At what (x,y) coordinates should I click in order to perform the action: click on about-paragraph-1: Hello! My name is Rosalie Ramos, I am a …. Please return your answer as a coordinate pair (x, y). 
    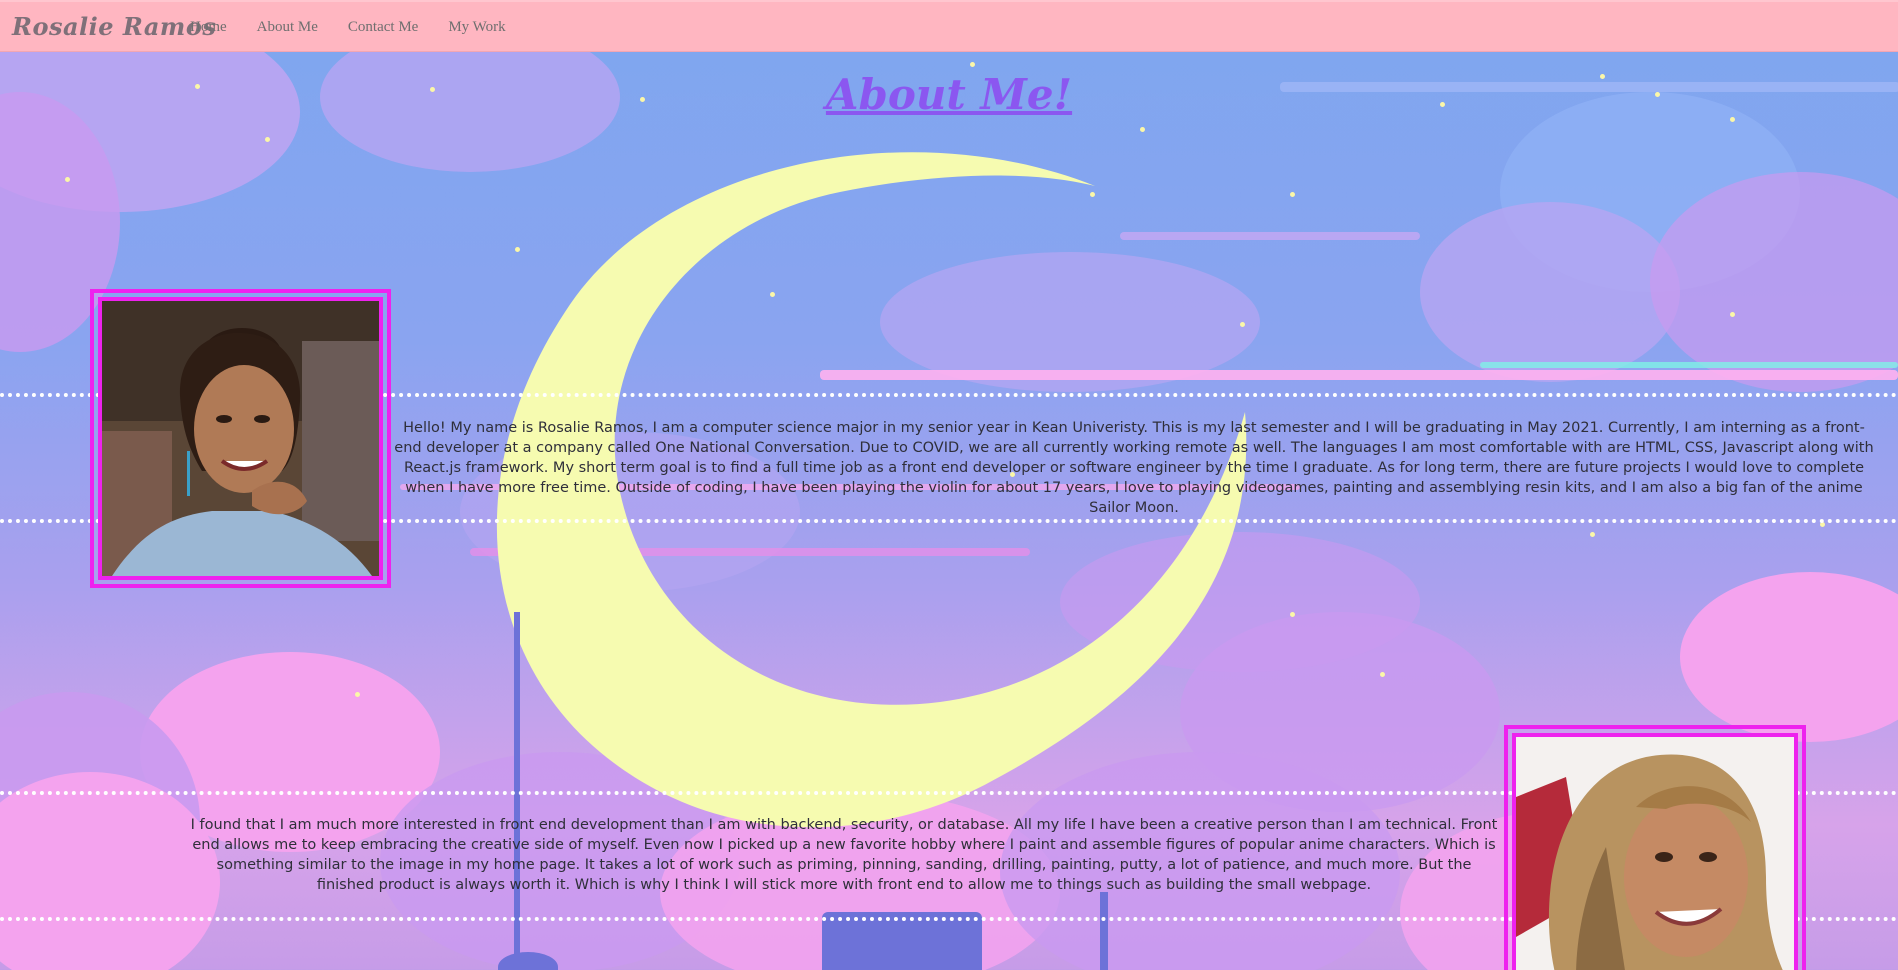
    Looking at the image, I should click on (1134, 468).